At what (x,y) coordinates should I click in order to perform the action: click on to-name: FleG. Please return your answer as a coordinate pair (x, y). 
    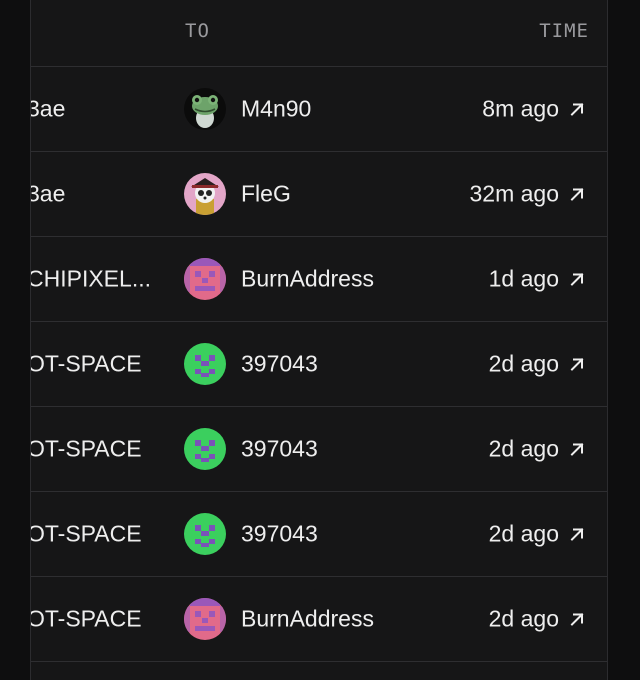
    Looking at the image, I should click on (266, 194).